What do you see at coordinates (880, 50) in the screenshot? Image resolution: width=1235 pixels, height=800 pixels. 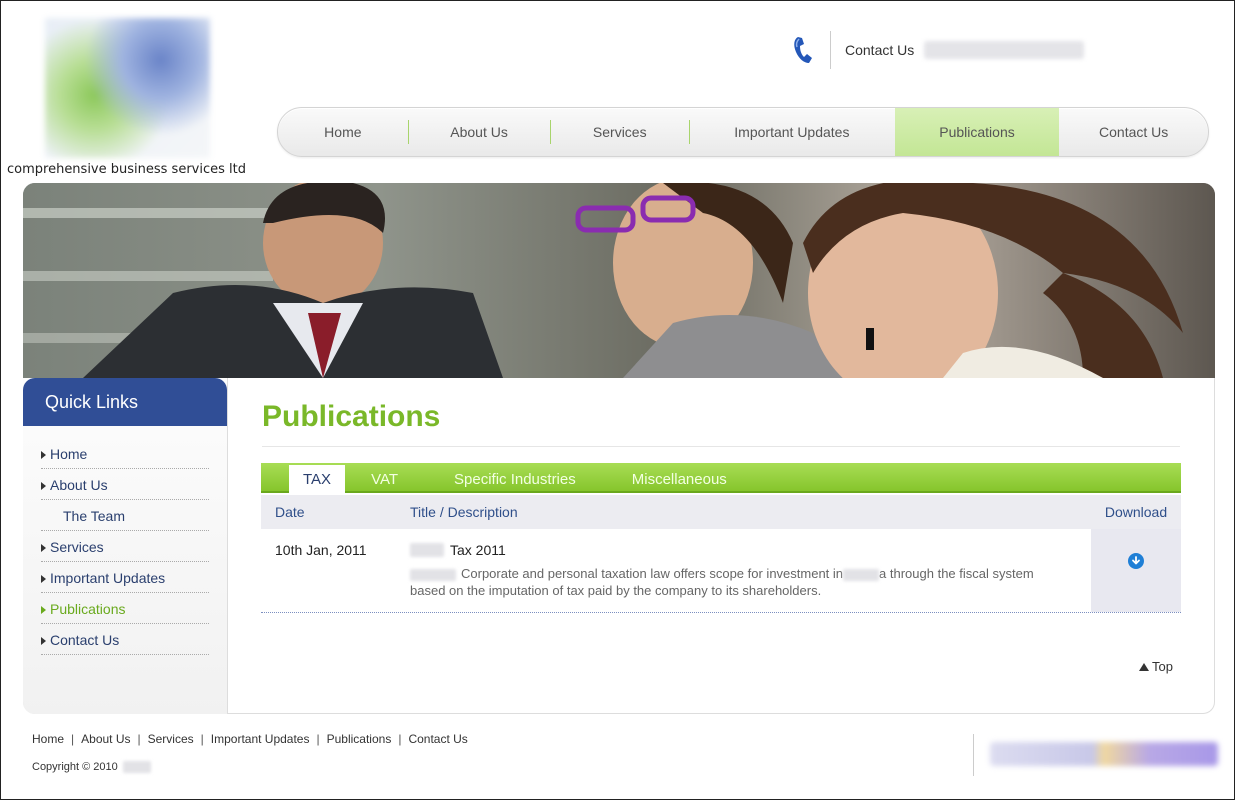 I see `contact-label: Contact Us` at bounding box center [880, 50].